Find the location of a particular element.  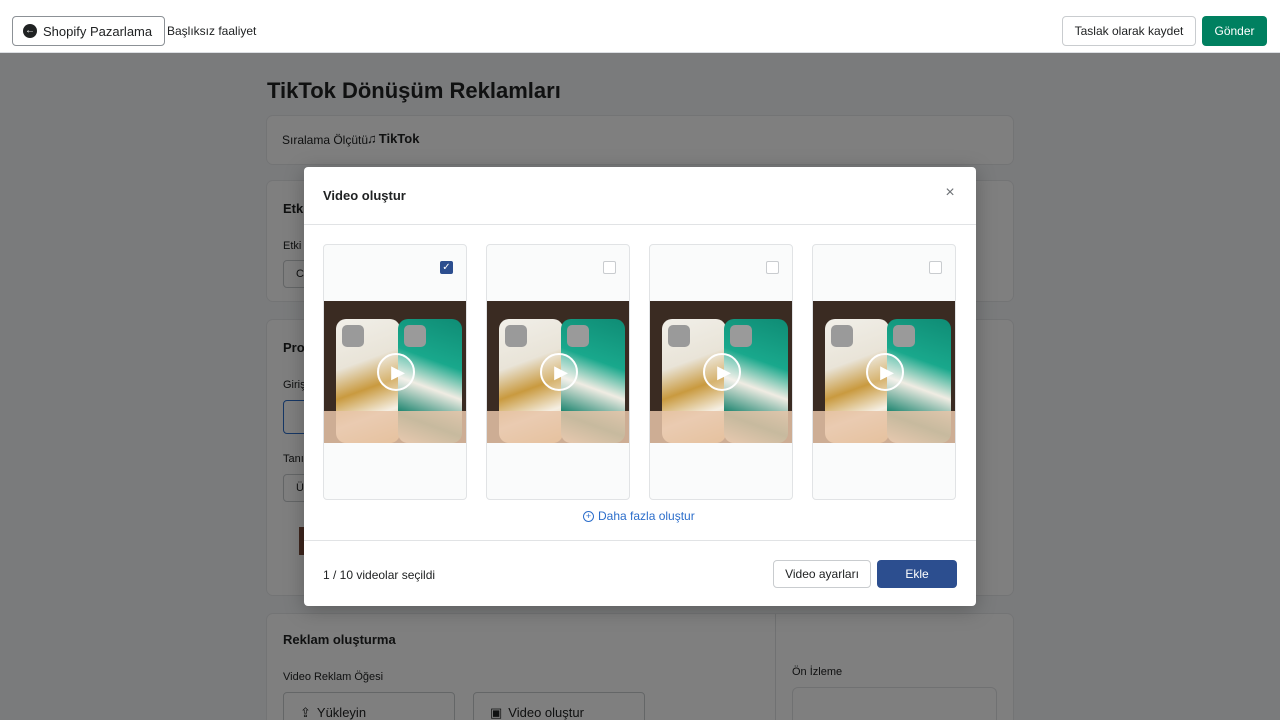

modal-title: Video oluştur is located at coordinates (364, 195).